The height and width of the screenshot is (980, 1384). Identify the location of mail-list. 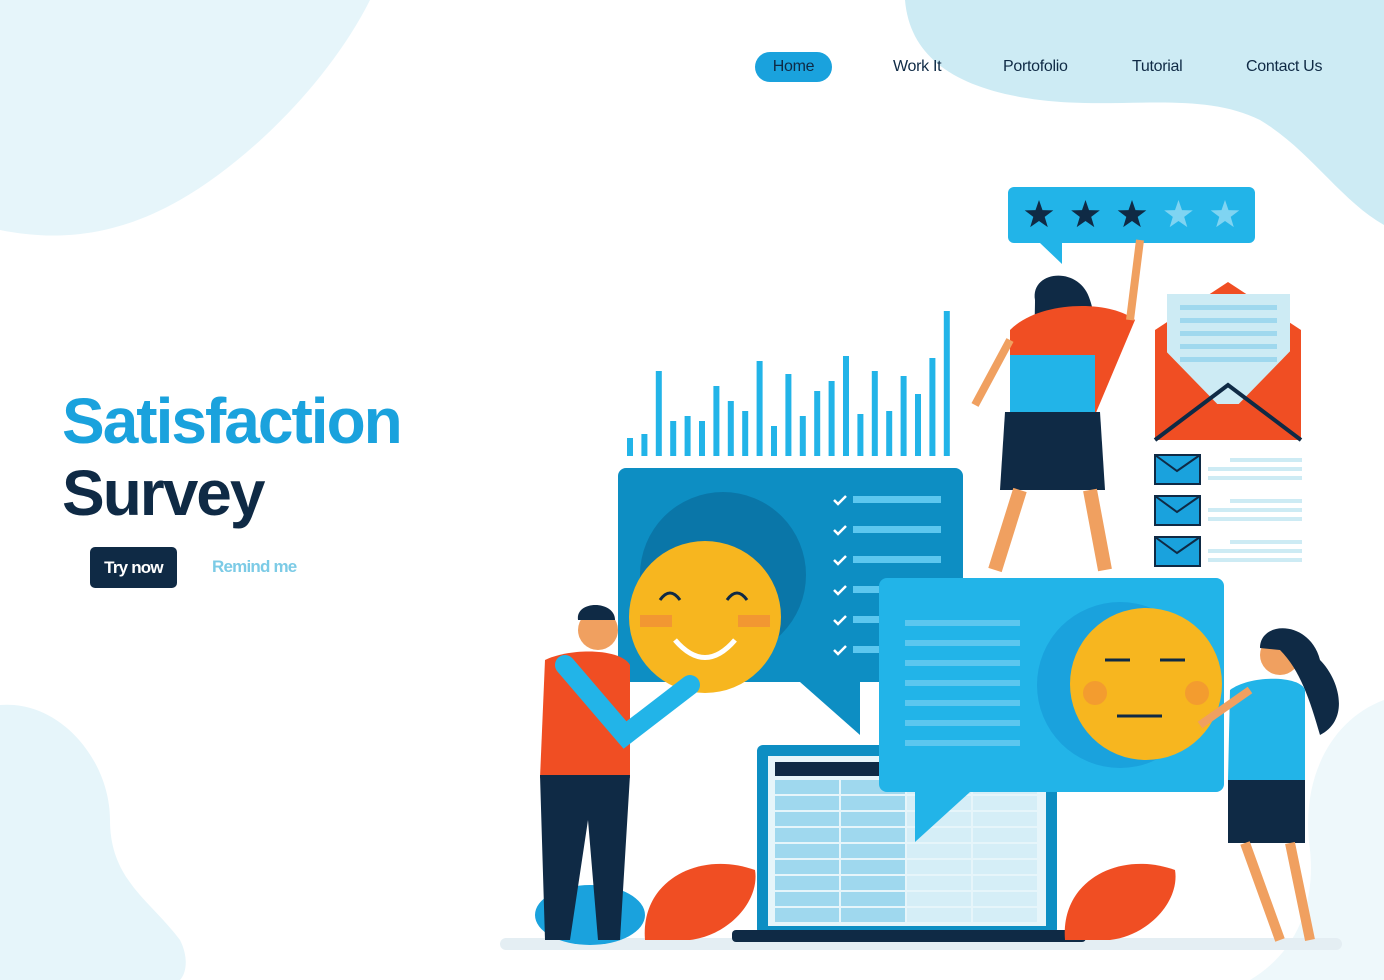
(1228, 510).